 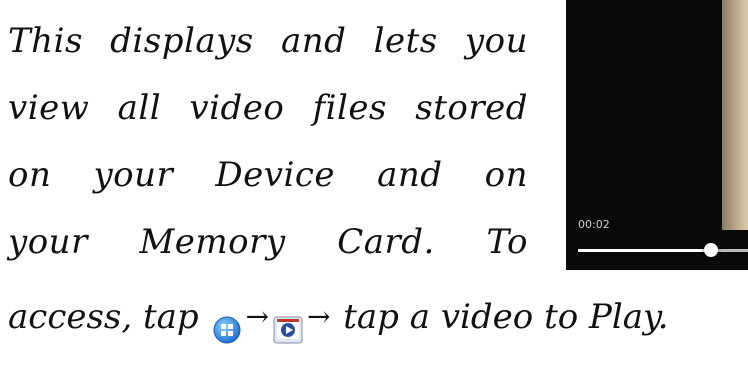 What do you see at coordinates (268, 242) in the screenshot?
I see `paragraph-line-4: your Memory Card. To` at bounding box center [268, 242].